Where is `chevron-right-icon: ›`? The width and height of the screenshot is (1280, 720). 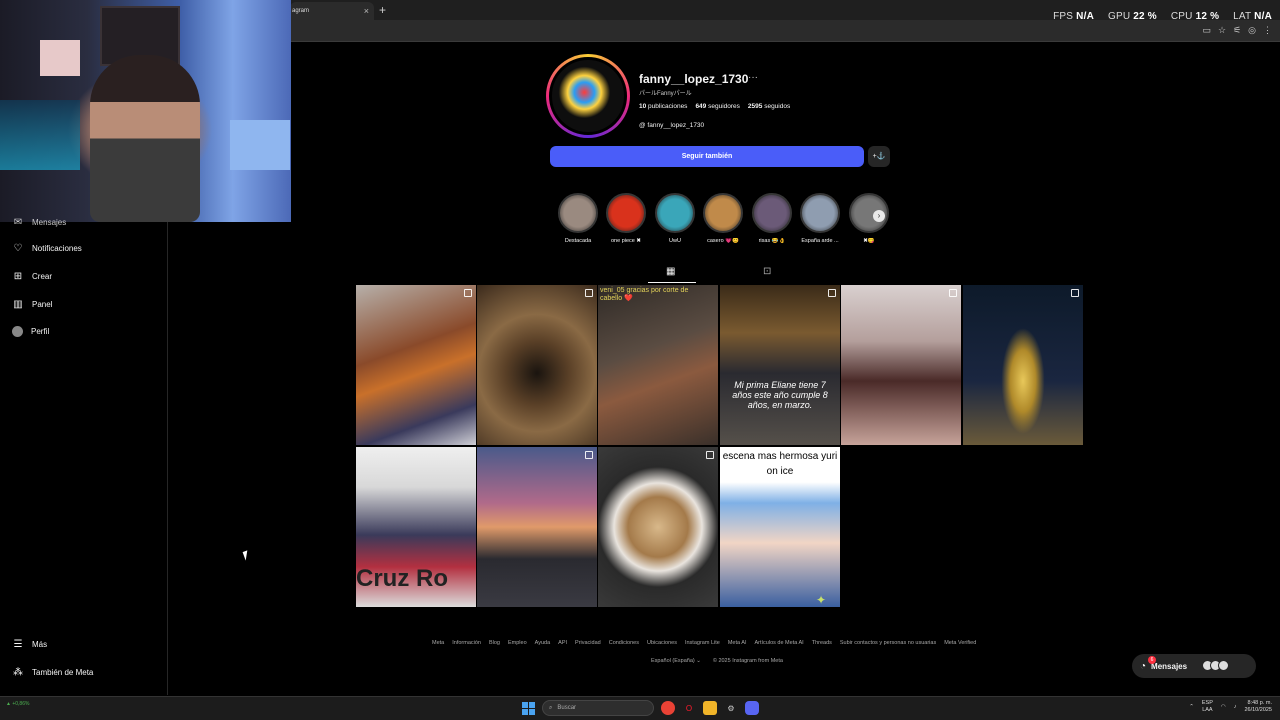
chevron-right-icon: › is located at coordinates (879, 216).